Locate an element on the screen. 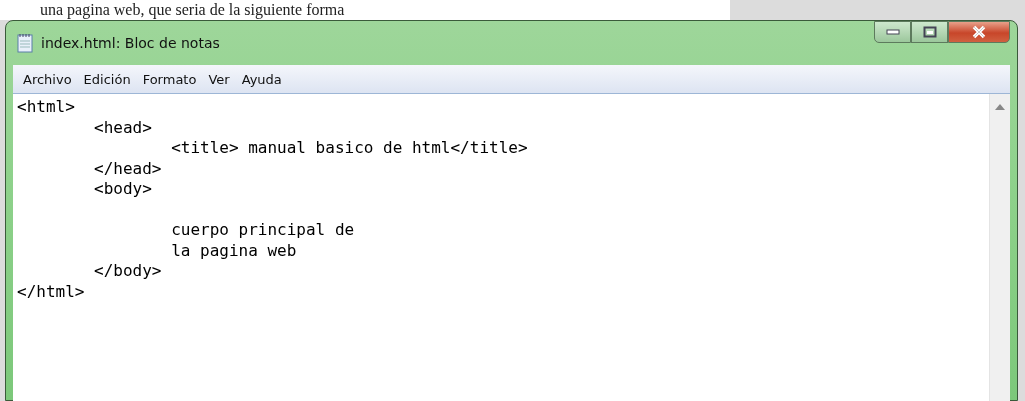 Image resolution: width=1025 pixels, height=401 pixels. scrollbar is located at coordinates (999, 247).